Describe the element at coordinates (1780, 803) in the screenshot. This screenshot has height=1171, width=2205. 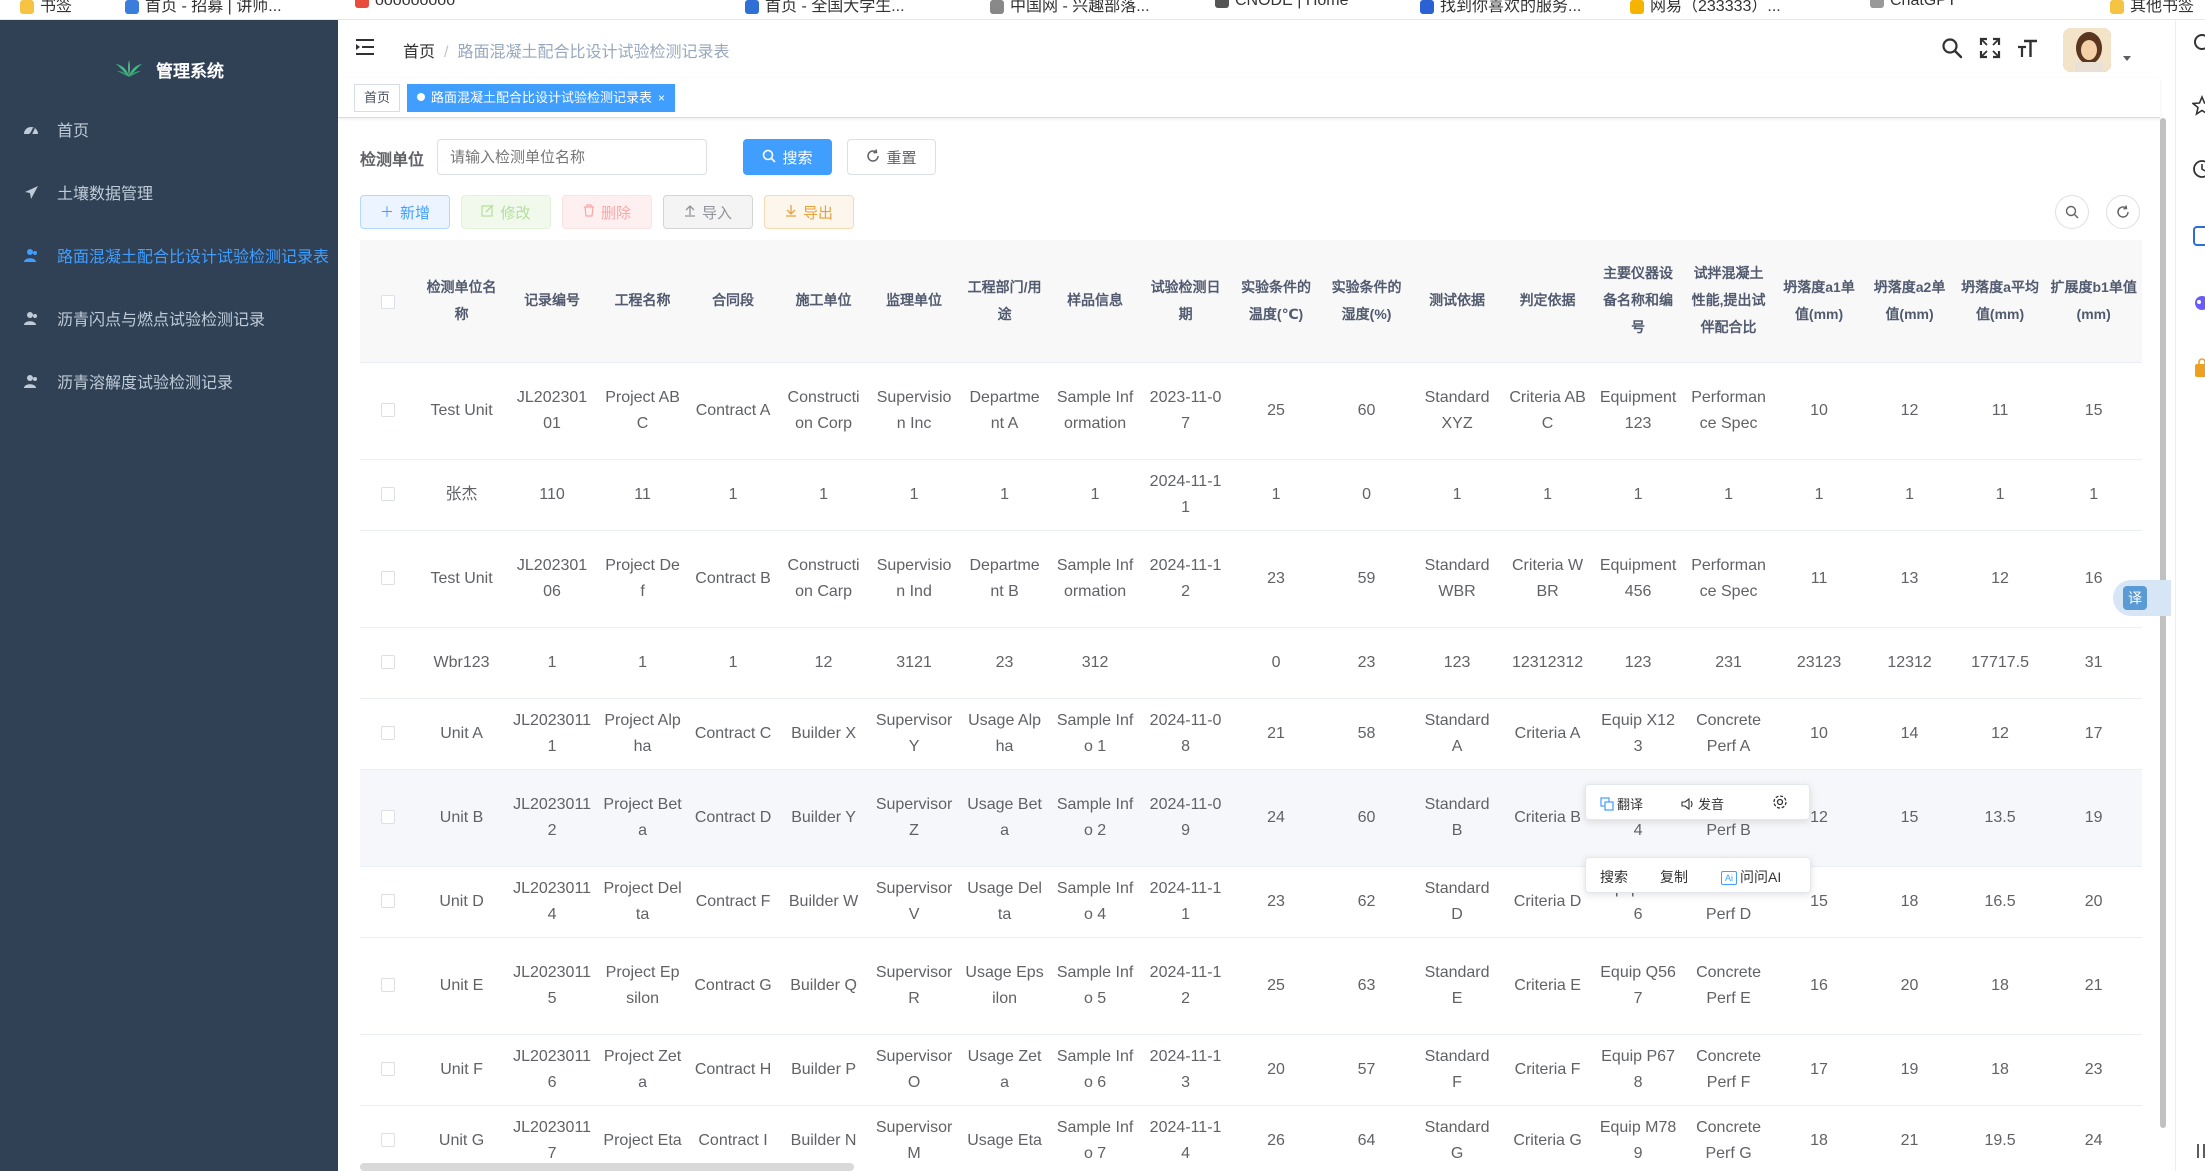
I see `settings-action` at that location.